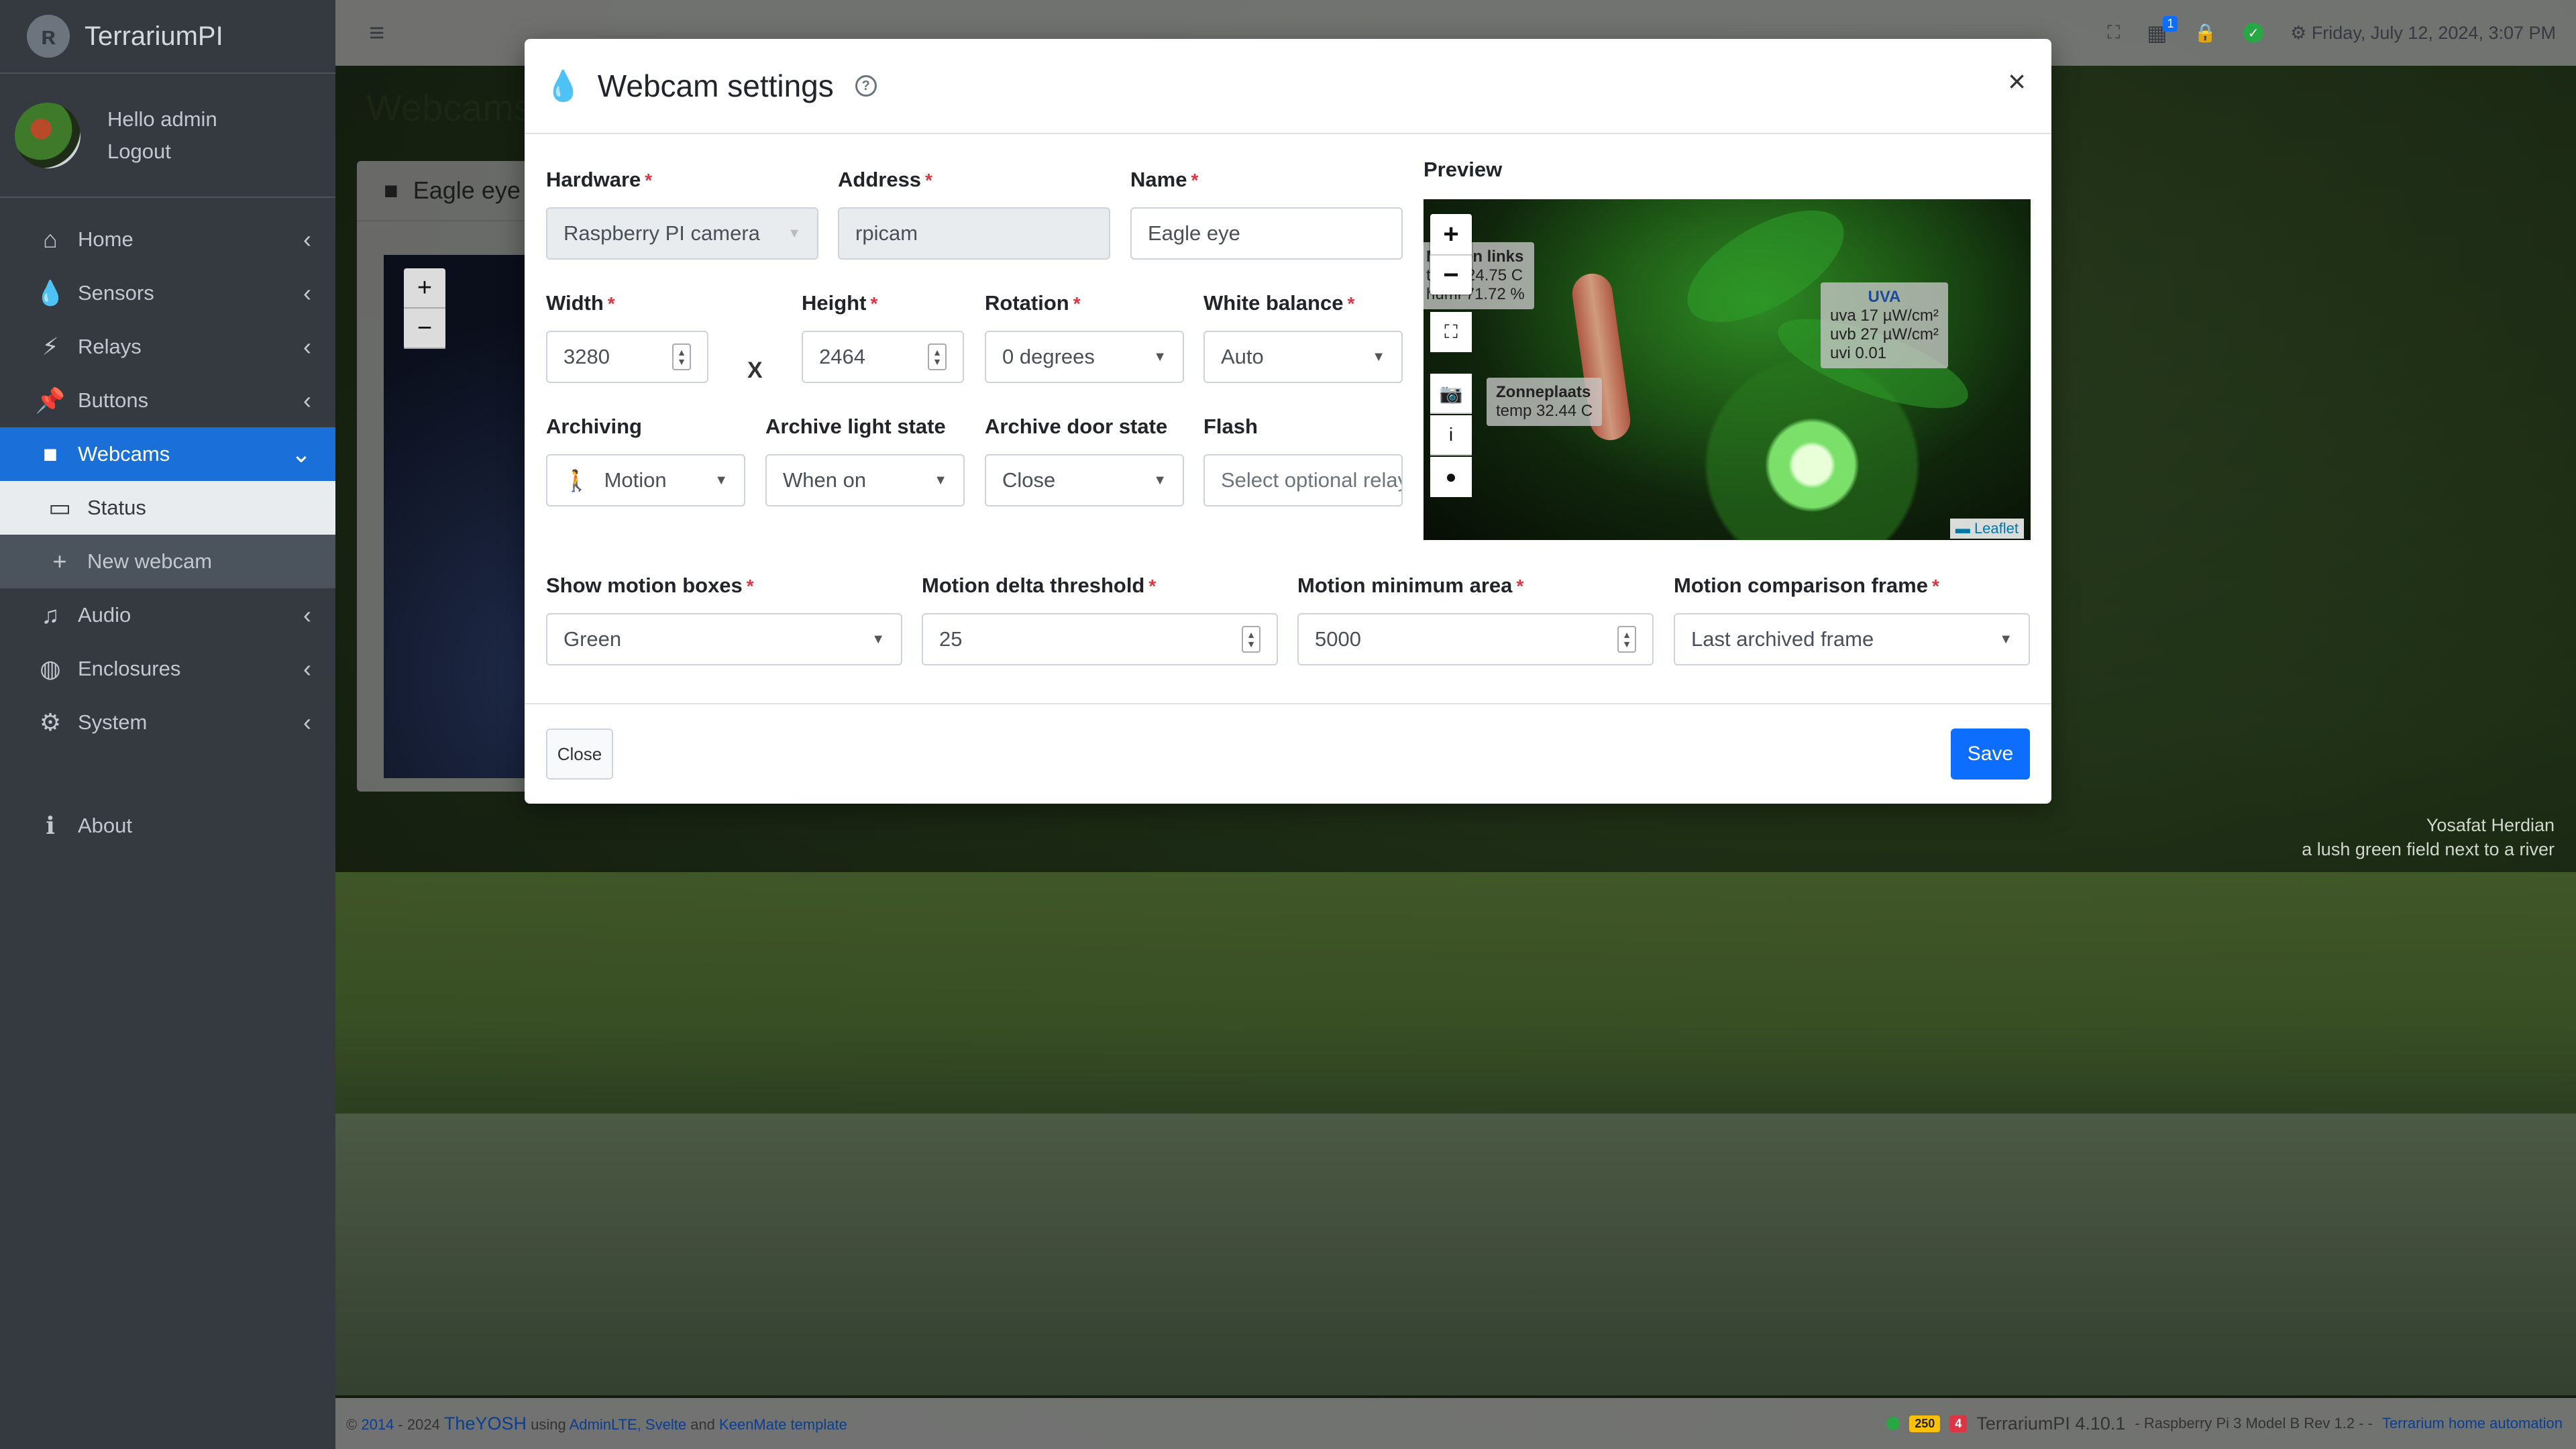 This screenshot has width=2576, height=1449. What do you see at coordinates (1303, 480) in the screenshot?
I see `flash-select: Select optional relay` at bounding box center [1303, 480].